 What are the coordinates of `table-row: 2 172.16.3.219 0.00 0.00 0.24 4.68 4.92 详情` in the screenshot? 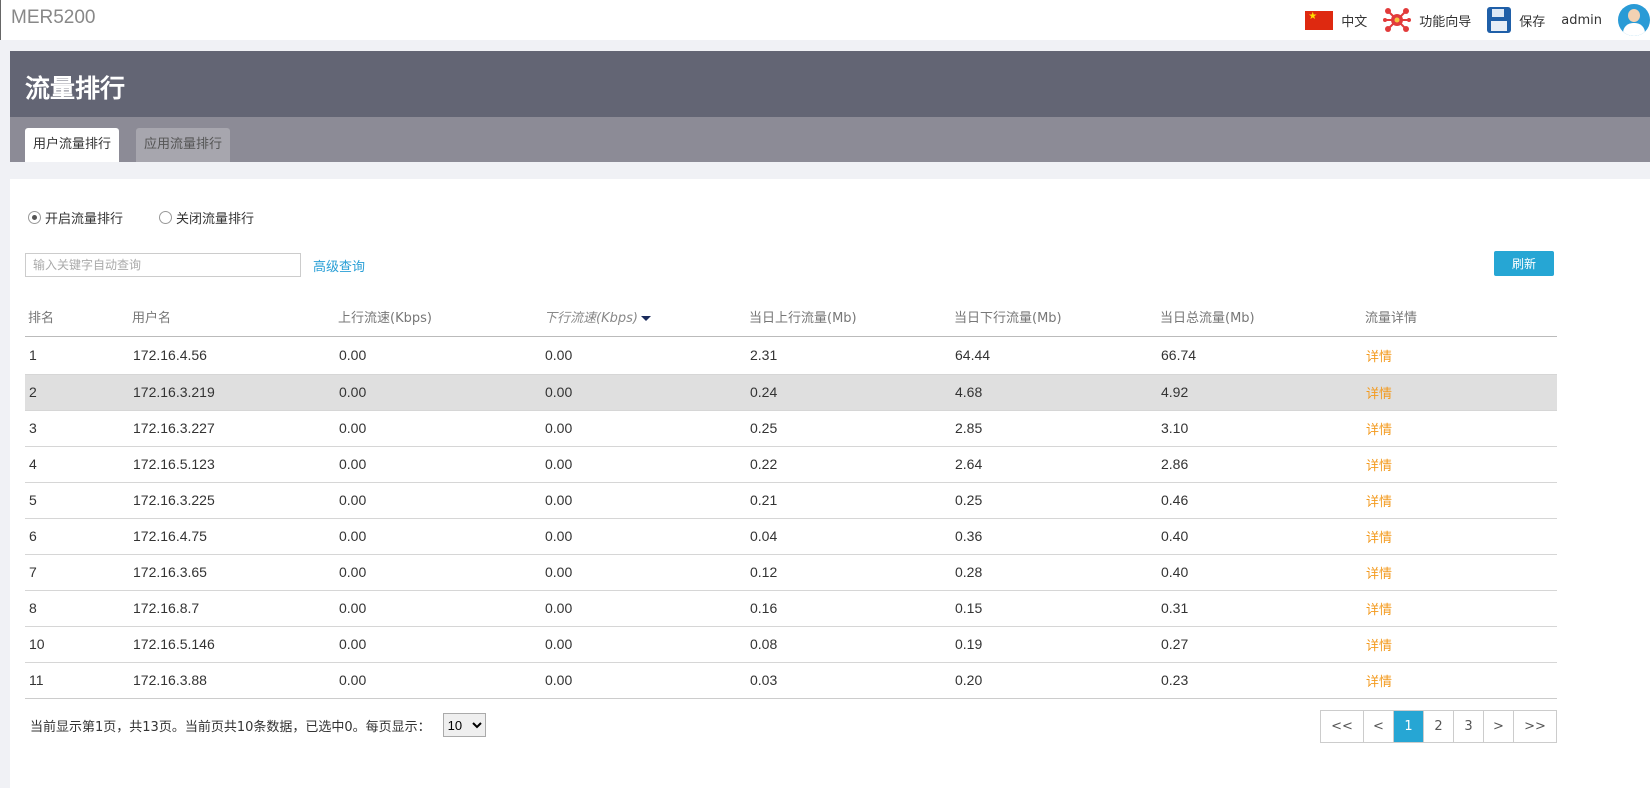 It's located at (791, 391).